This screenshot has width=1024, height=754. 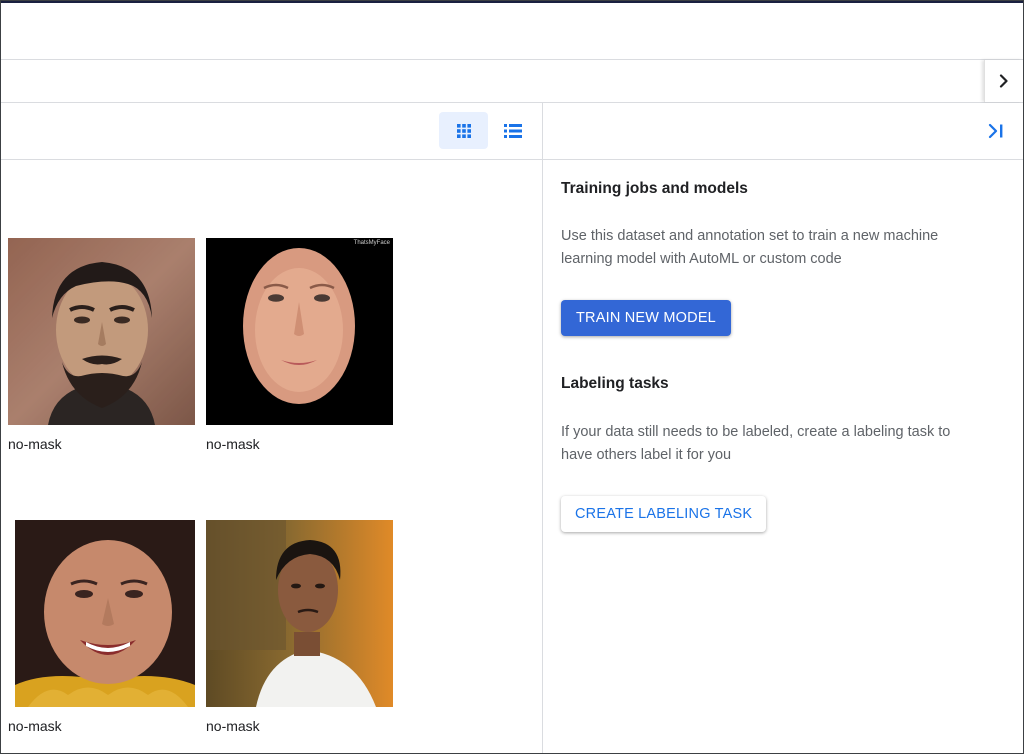 I want to click on labeling-section-title: Labeling tasks, so click(x=615, y=383).